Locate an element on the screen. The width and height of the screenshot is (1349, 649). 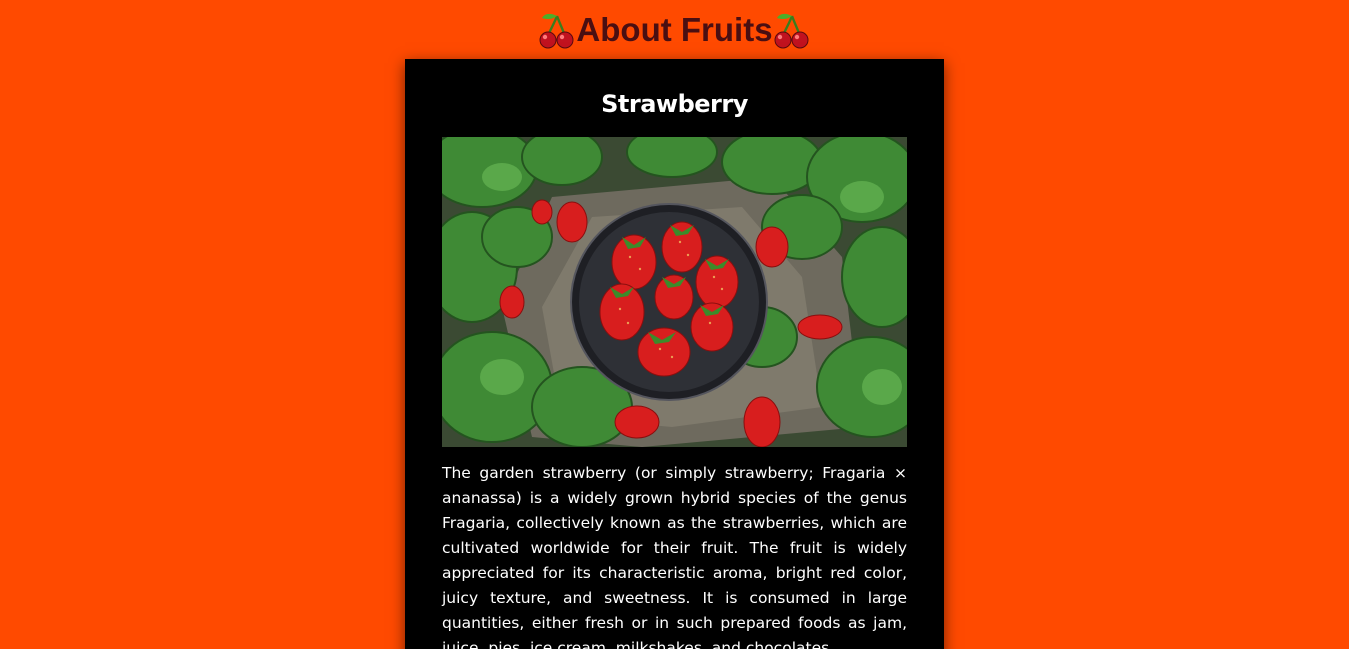
page-title: About Fruits is located at coordinates (674, 29).